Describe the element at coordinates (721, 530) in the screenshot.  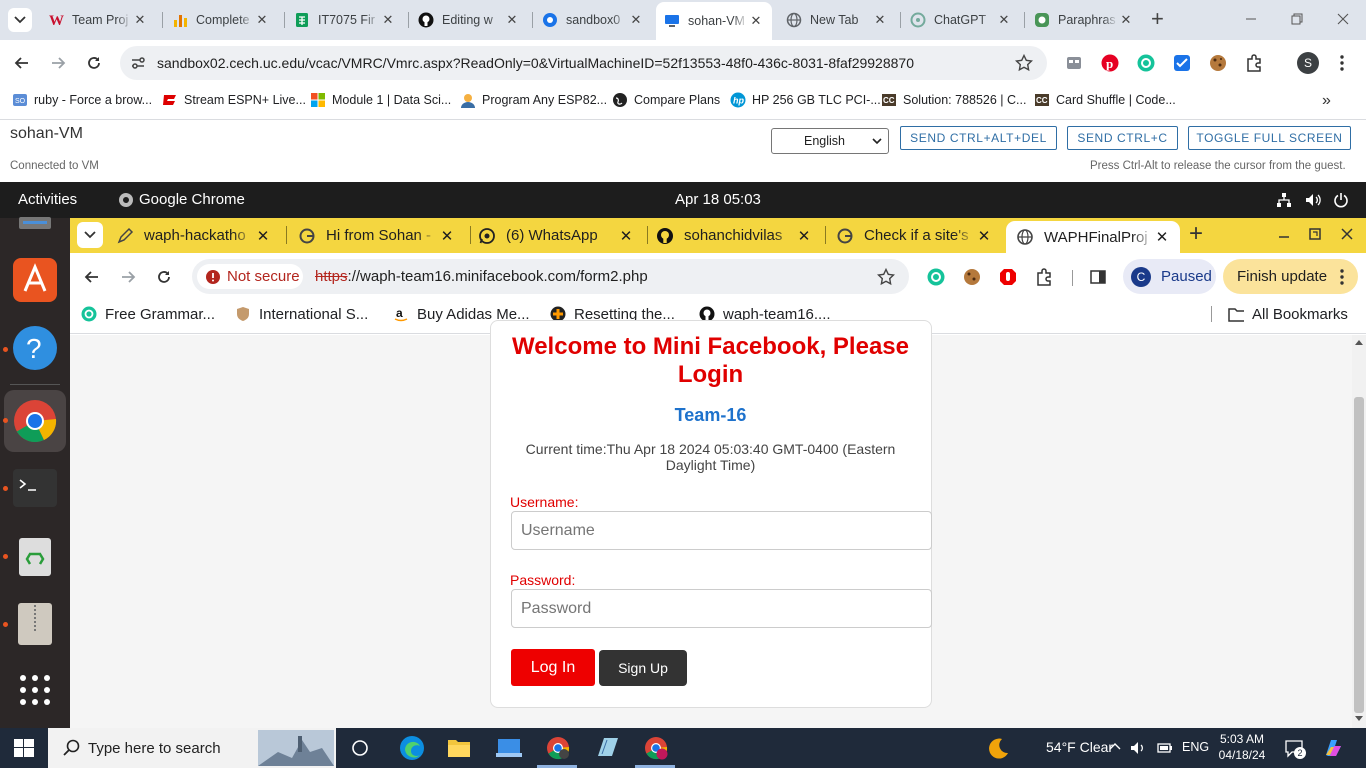
I see `username-input` at that location.